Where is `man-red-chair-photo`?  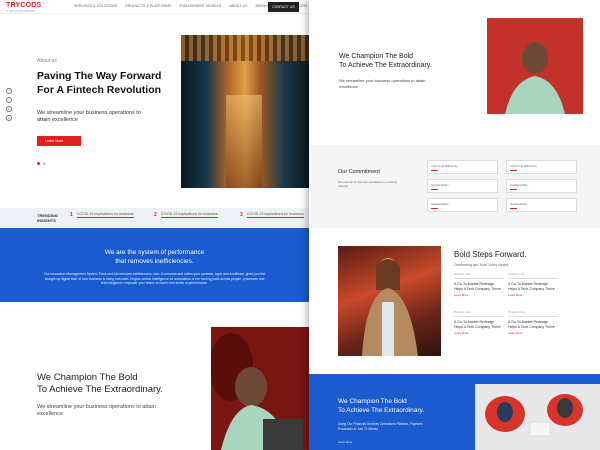 man-red-chair-photo is located at coordinates (535, 66).